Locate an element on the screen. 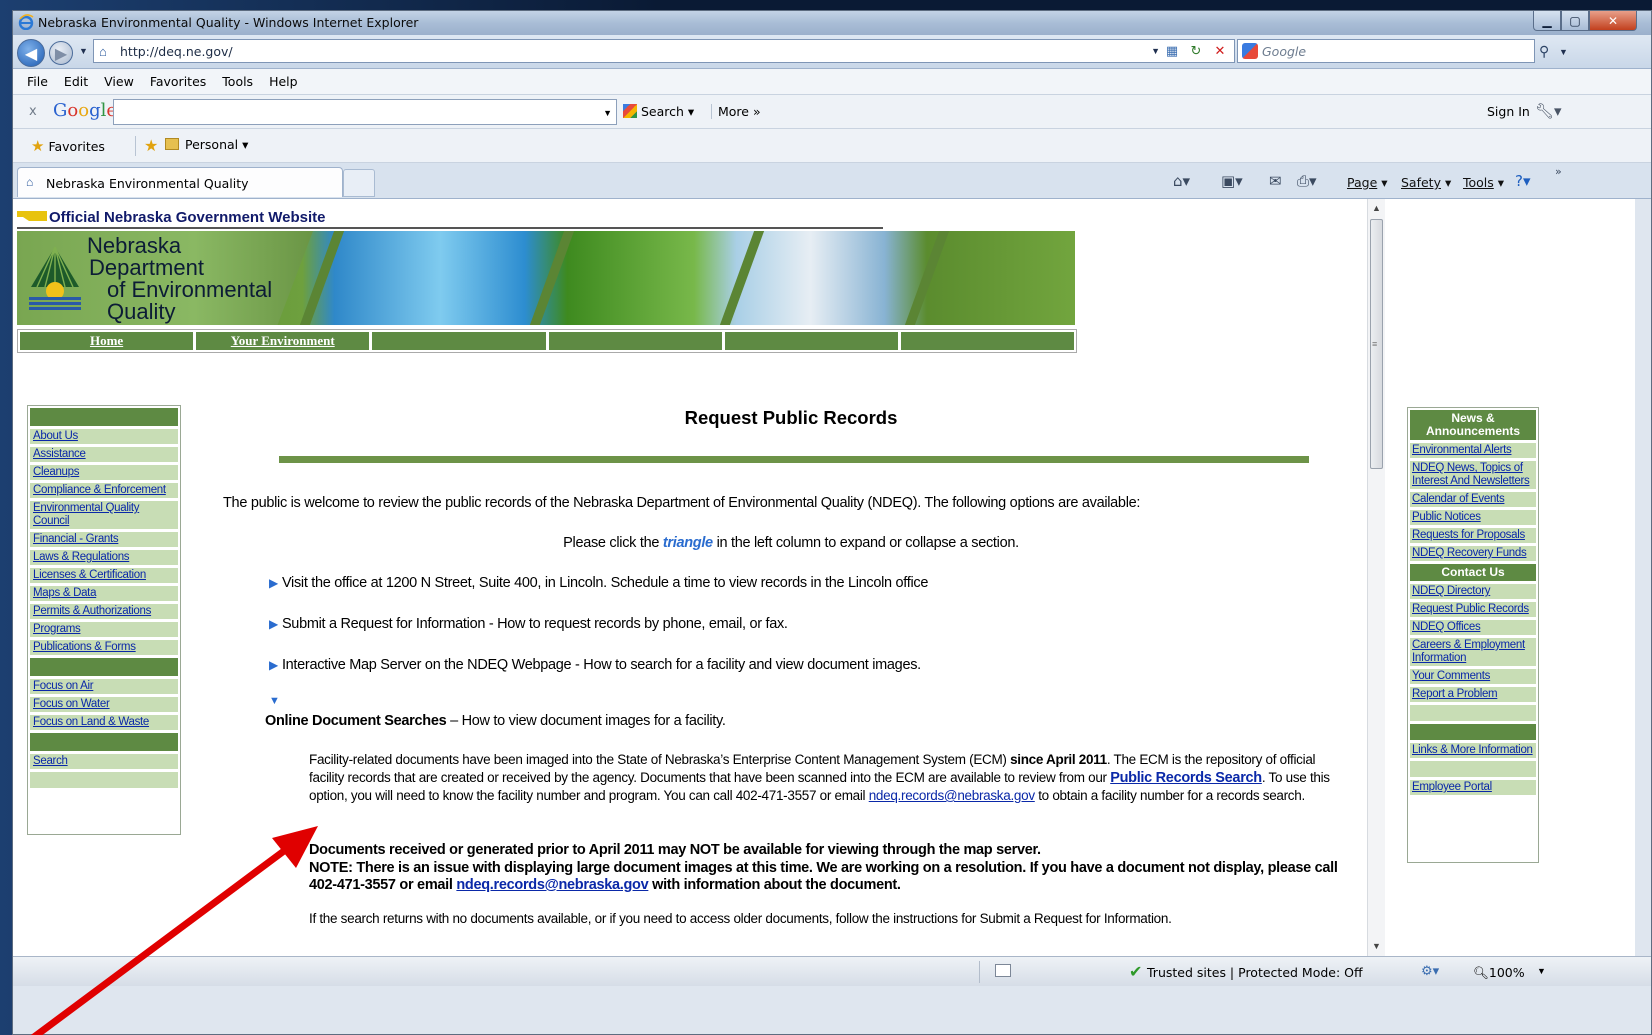  help-icon: ?▾ is located at coordinates (1523, 181).